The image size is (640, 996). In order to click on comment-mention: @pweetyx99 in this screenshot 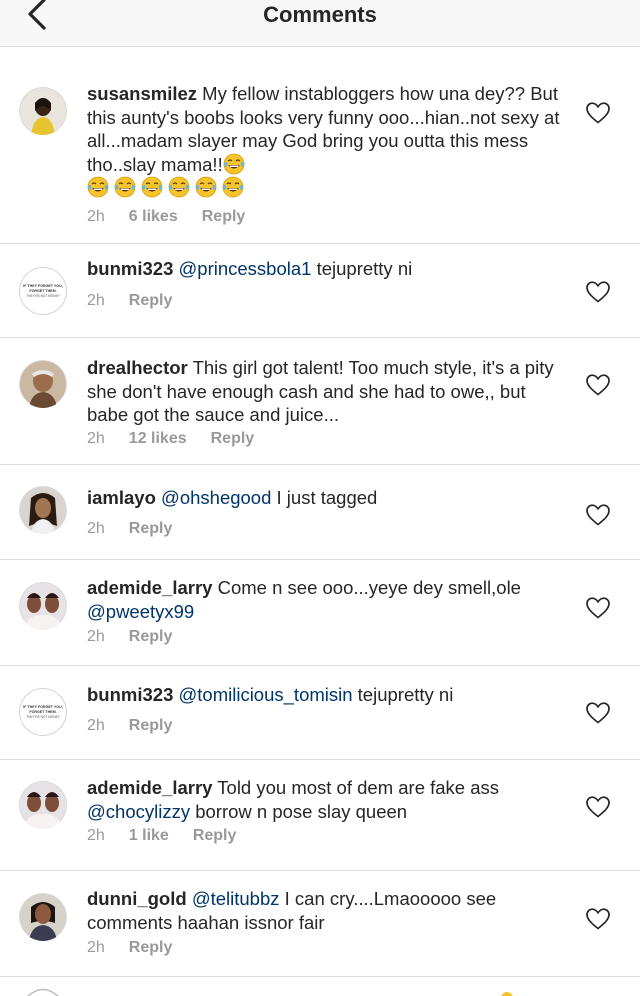, I will do `click(140, 611)`.